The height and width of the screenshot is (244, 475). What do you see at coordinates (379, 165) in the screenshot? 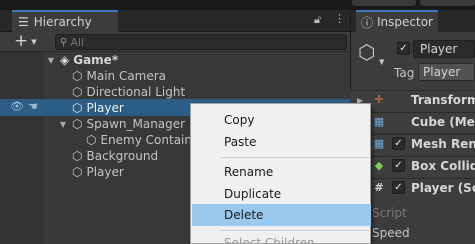
I see `box-collider-icon: ◆` at bounding box center [379, 165].